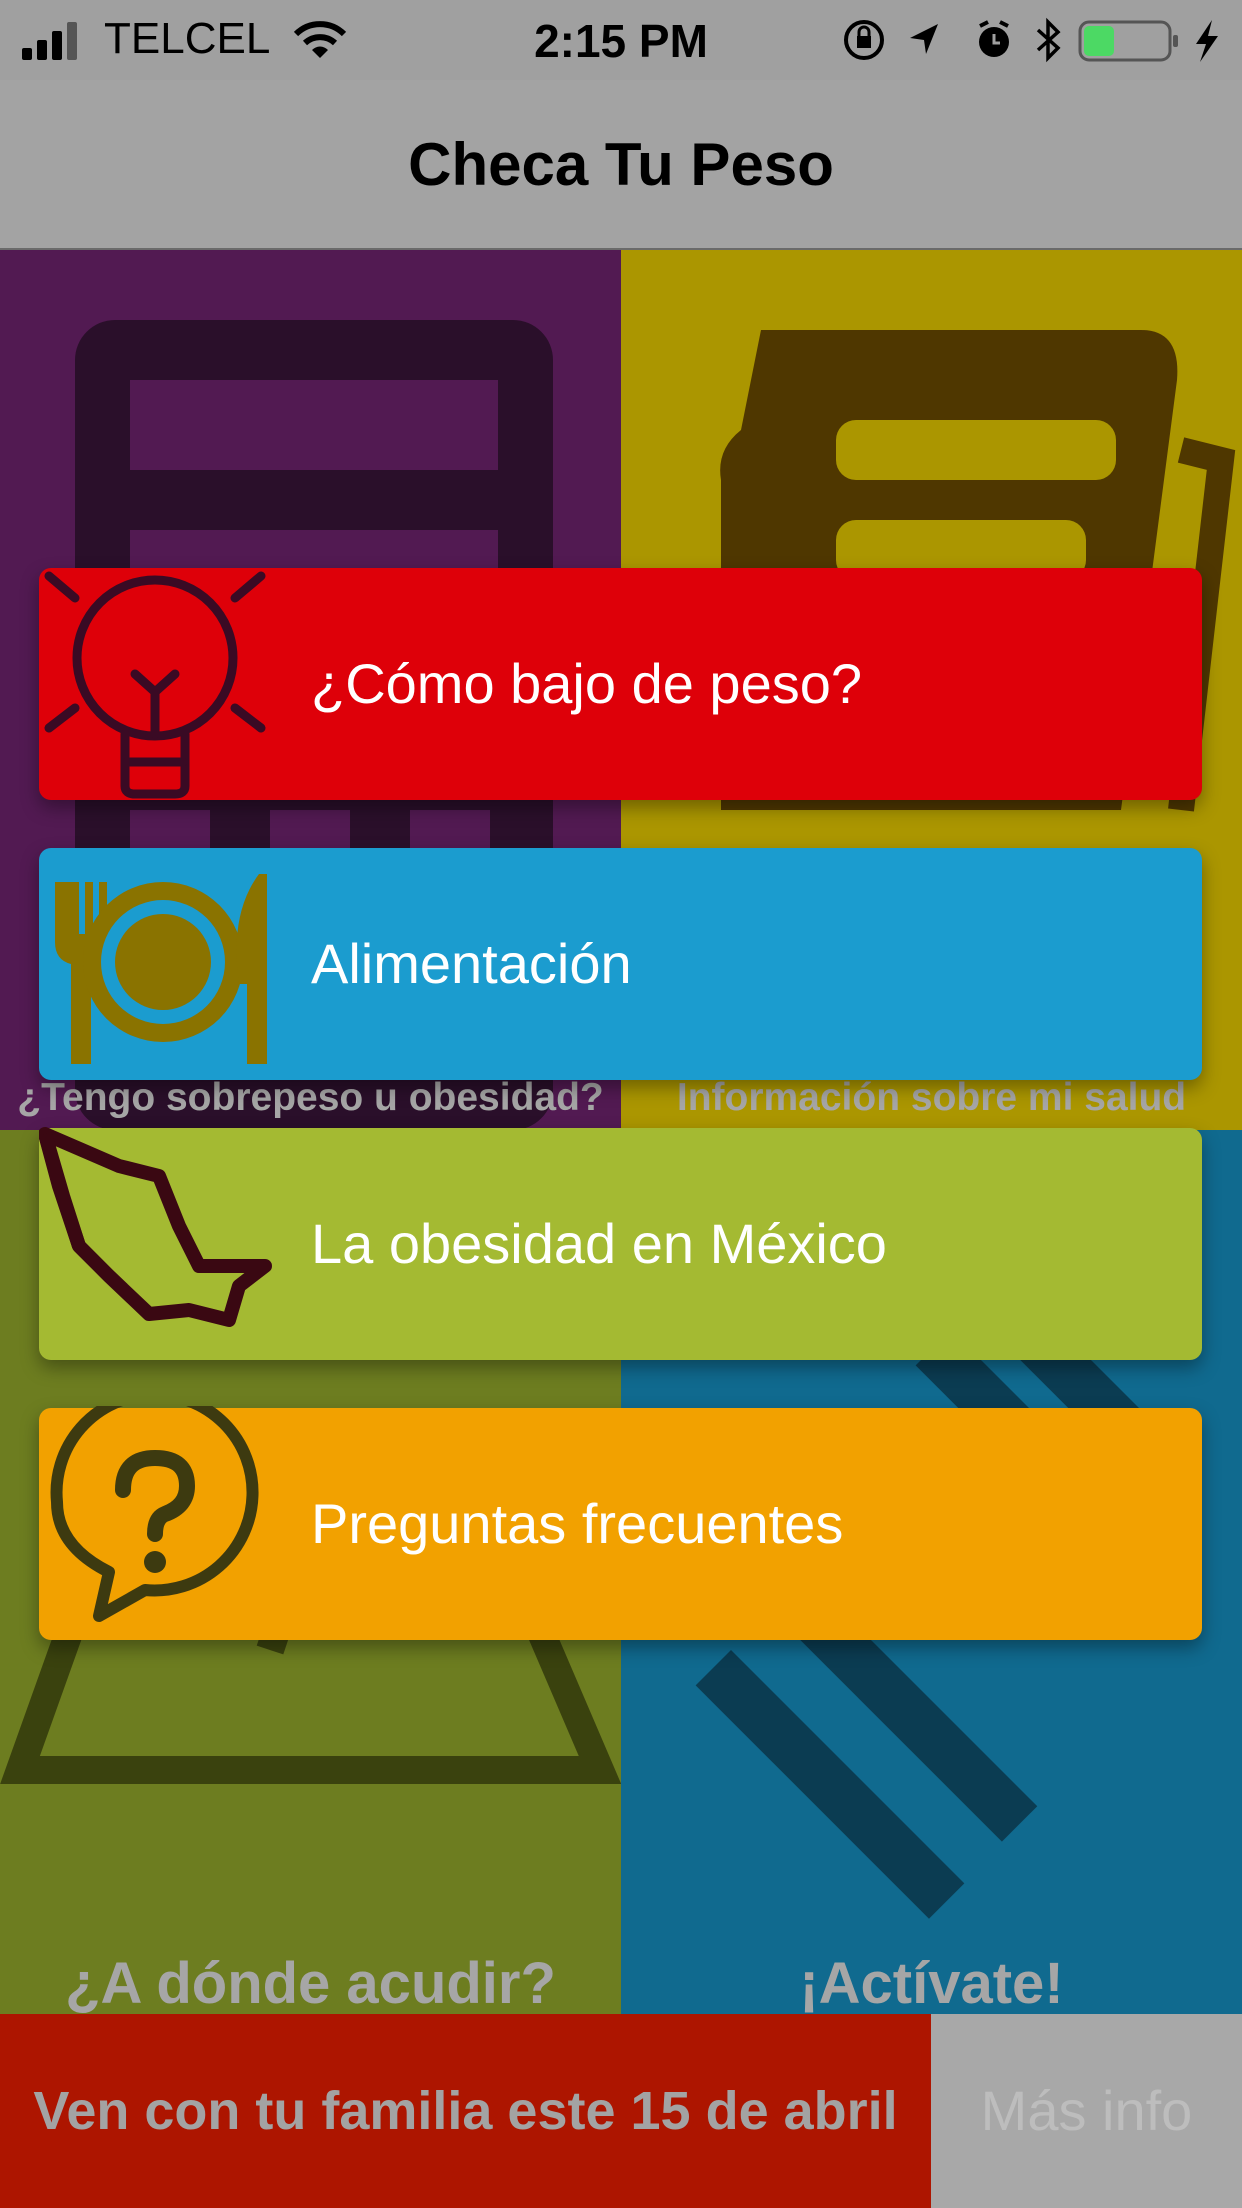 The image size is (1242, 2208). I want to click on lightbulb-icon, so click(155, 685).